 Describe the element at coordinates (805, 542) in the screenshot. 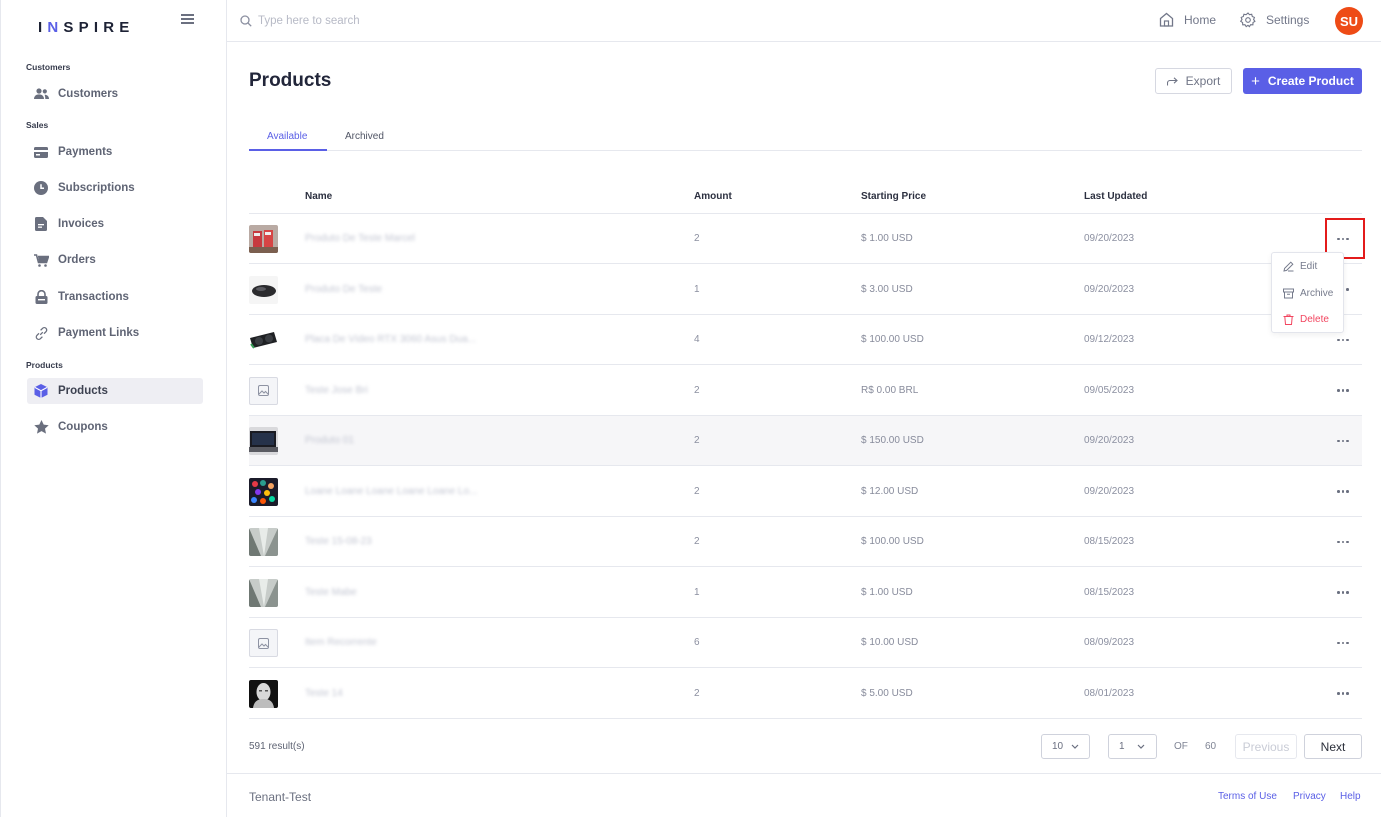

I see `table-row: Teste 15-08-23 2 $ 100.00 USD 08/15/2023` at that location.